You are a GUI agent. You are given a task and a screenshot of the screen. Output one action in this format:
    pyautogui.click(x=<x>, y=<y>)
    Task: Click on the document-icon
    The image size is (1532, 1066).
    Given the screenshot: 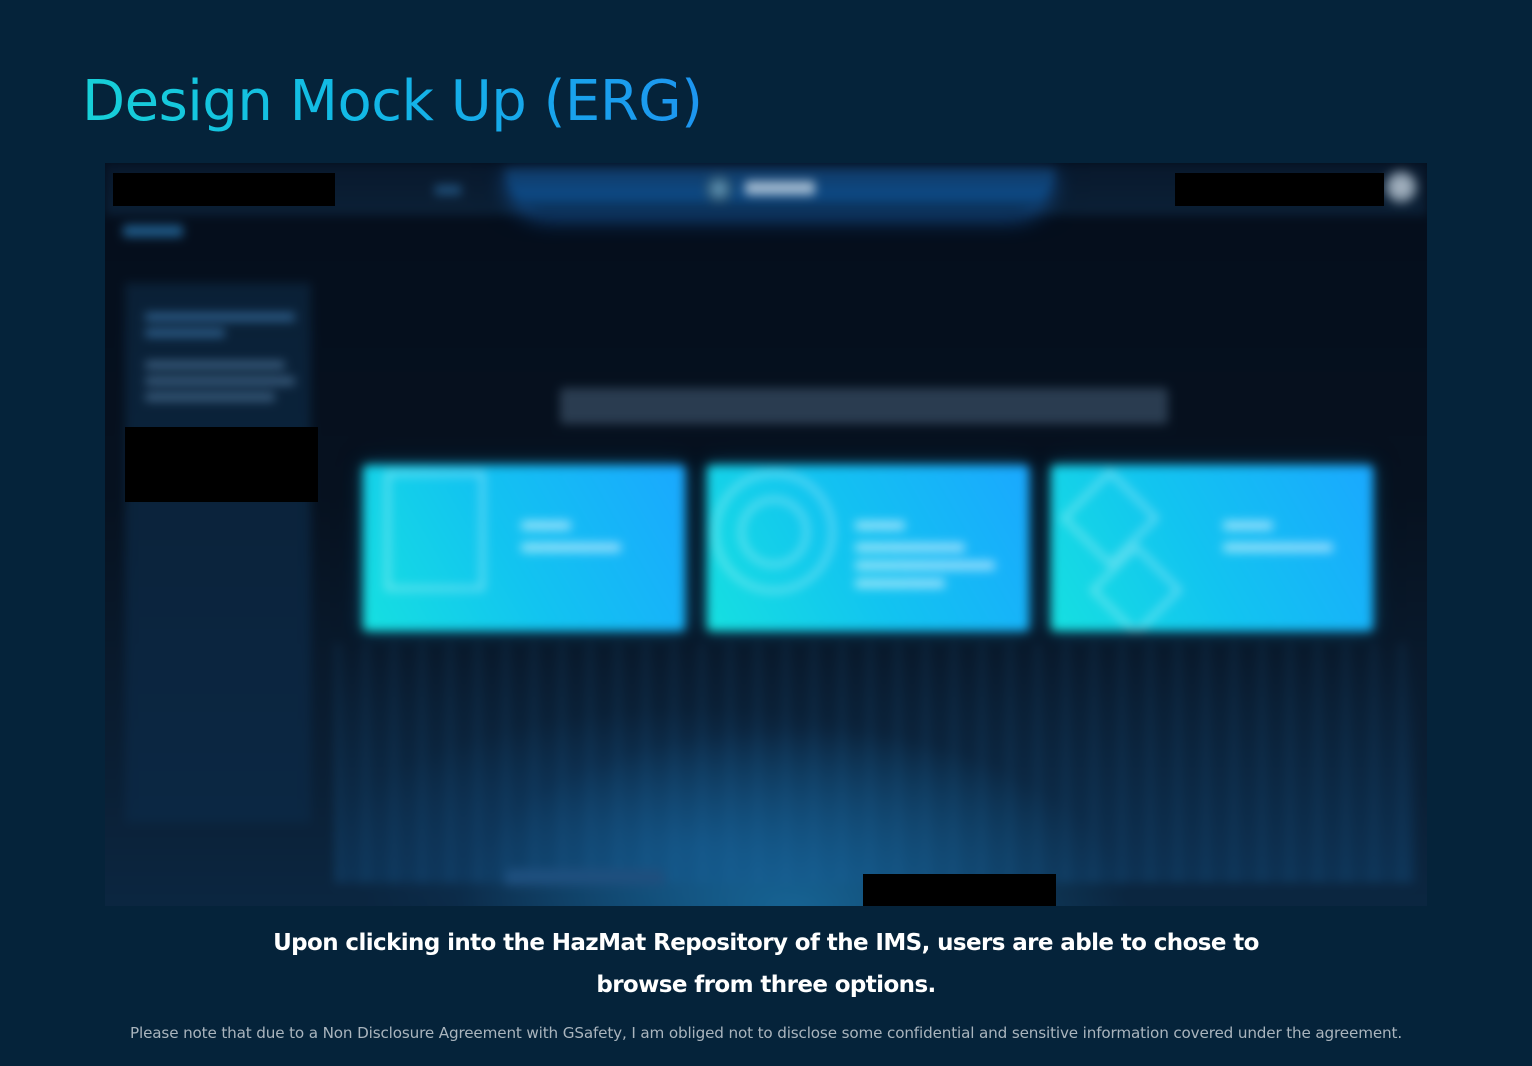 What is the action you would take?
    pyautogui.click(x=435, y=531)
    